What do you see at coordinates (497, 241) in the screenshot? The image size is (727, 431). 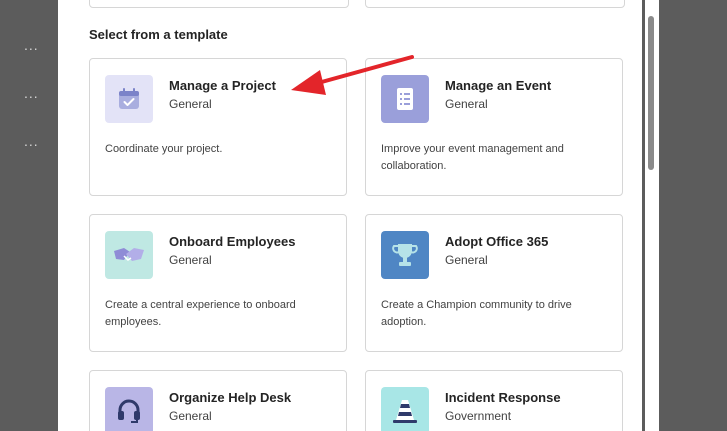 I see `template-title: Adopt Office 365` at bounding box center [497, 241].